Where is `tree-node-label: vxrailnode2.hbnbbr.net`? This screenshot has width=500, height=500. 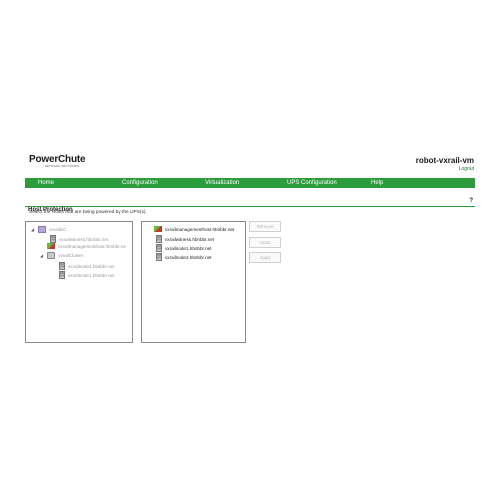 tree-node-label: vxrailnode2.hbnbbr.net is located at coordinates (91, 266).